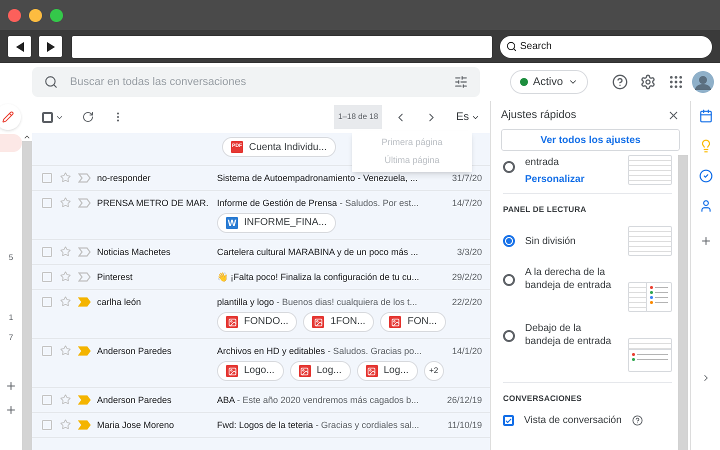 Image resolution: width=720 pixels, height=450 pixels. What do you see at coordinates (282, 47) in the screenshot?
I see `address-field` at bounding box center [282, 47].